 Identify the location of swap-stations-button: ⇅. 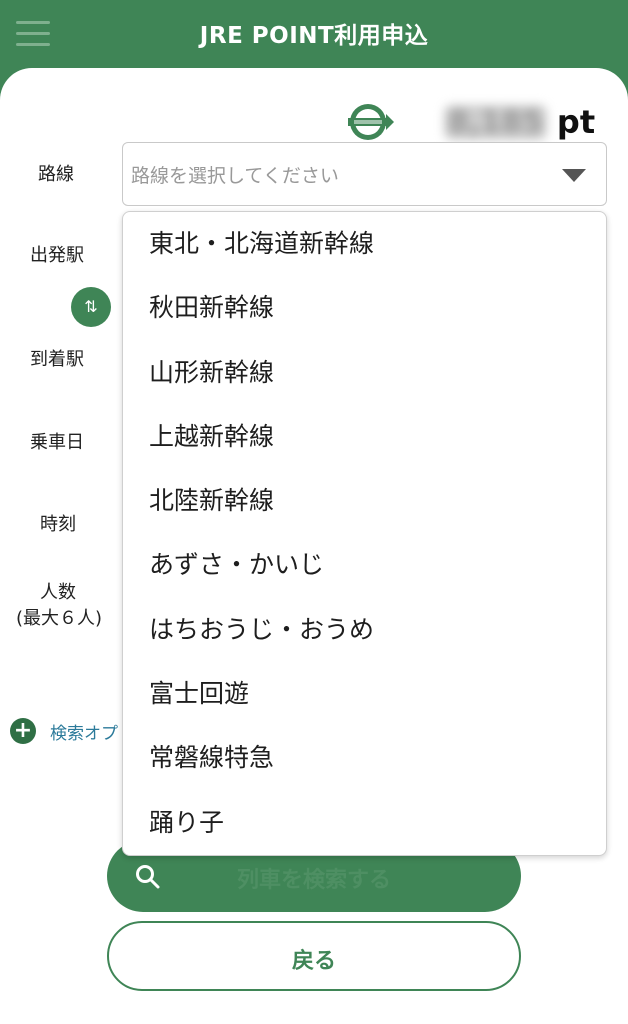
(91, 307).